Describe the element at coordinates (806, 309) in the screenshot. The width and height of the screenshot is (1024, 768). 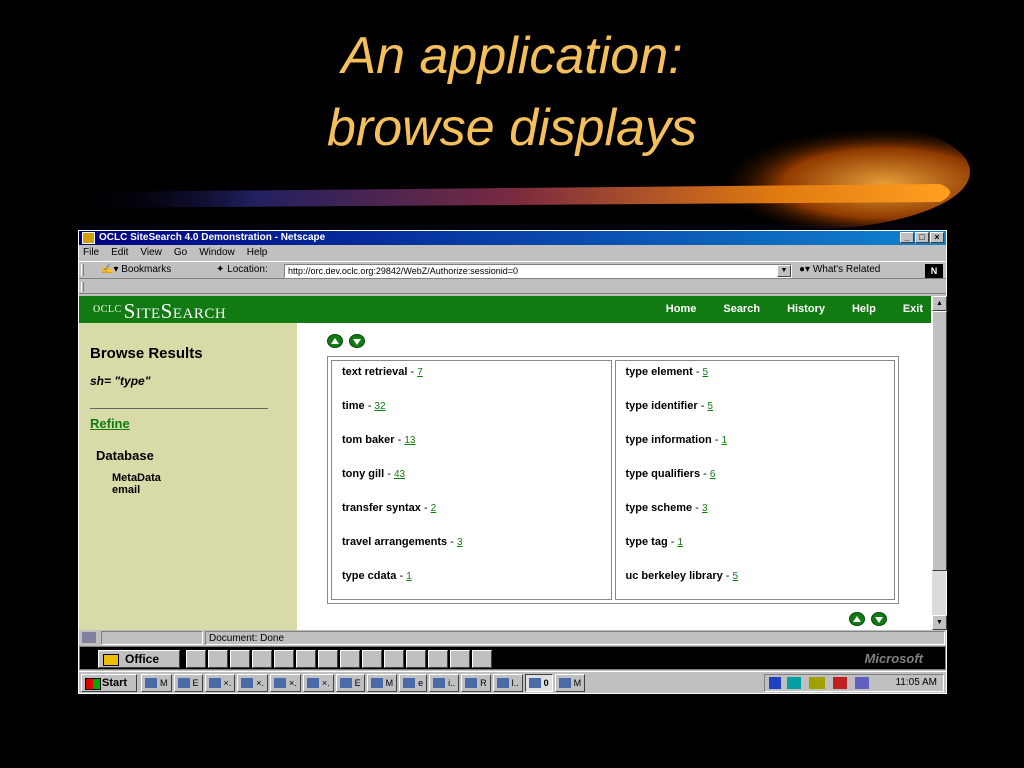
I see `nav-history: History` at that location.